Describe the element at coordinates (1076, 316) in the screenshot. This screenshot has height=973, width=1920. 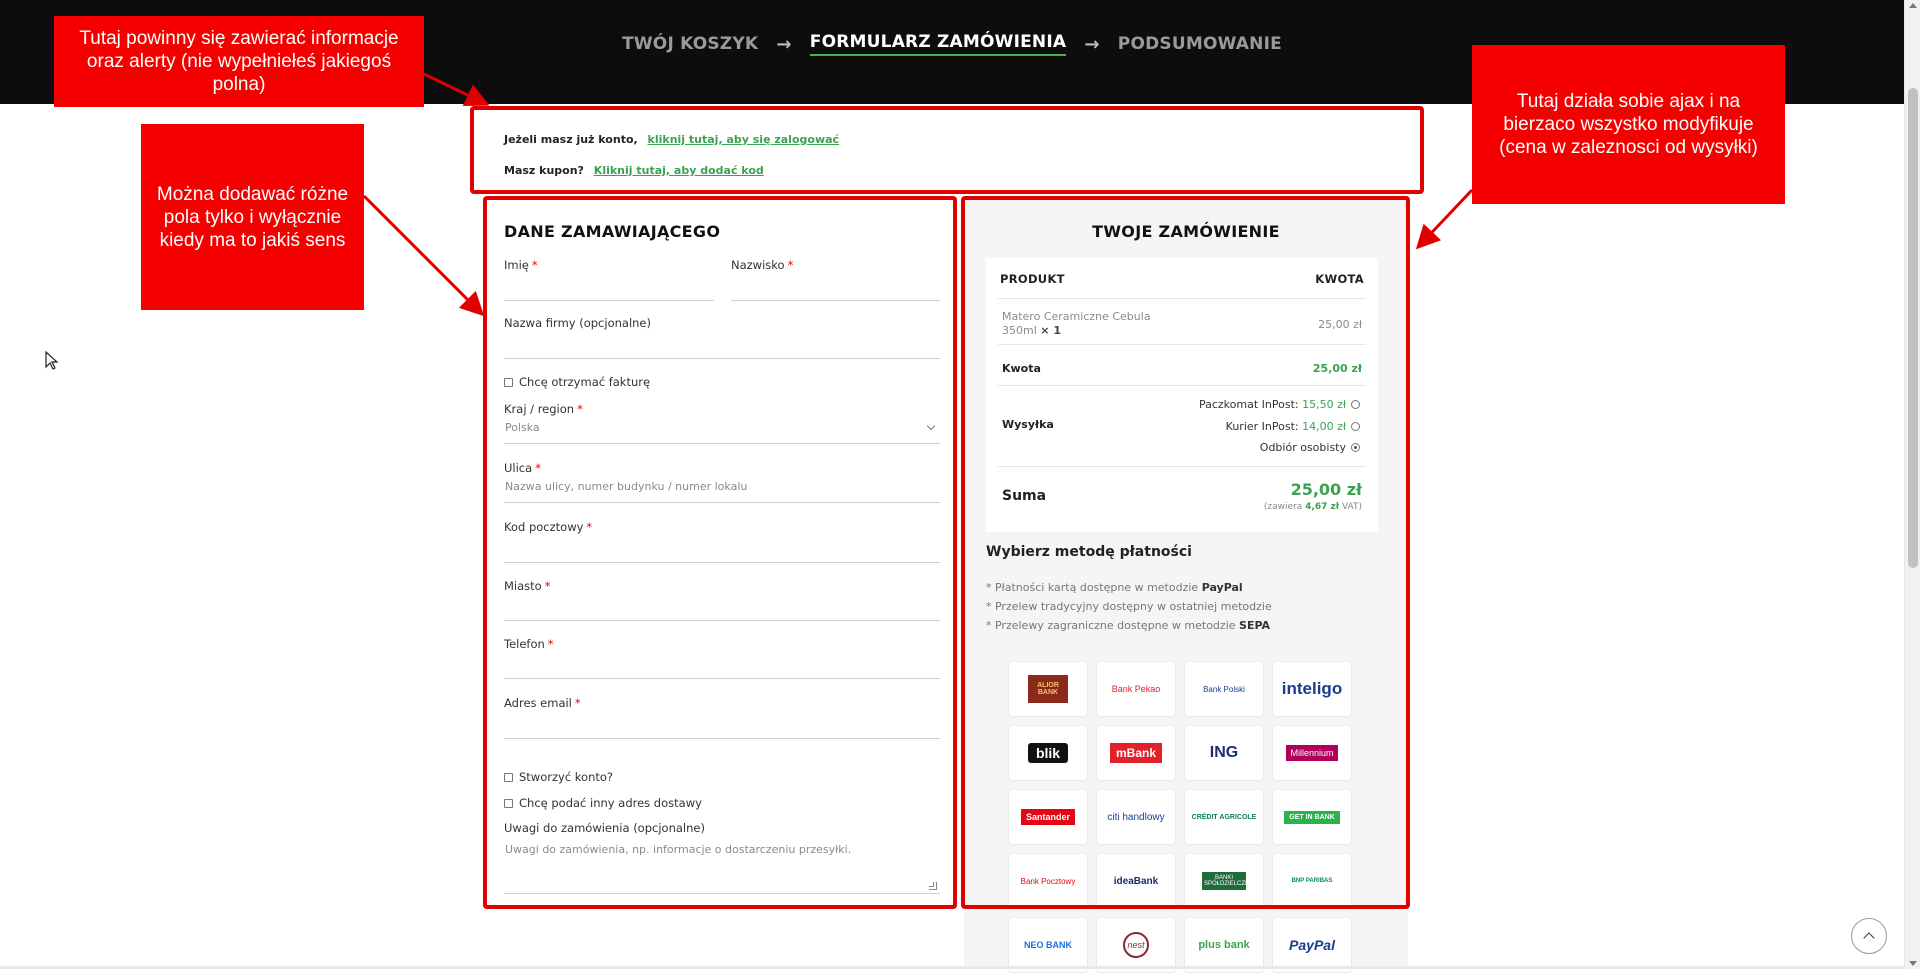
I see `product-name: Matero Ceramiczne Cebula` at that location.